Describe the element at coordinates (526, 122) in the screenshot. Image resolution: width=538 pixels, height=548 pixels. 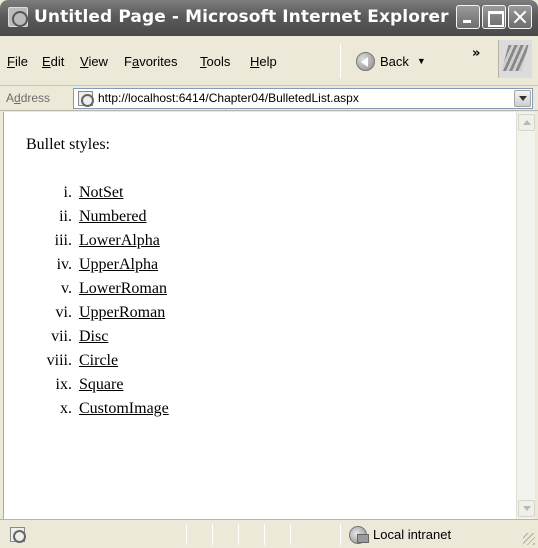
I see `scroll-up-button` at that location.